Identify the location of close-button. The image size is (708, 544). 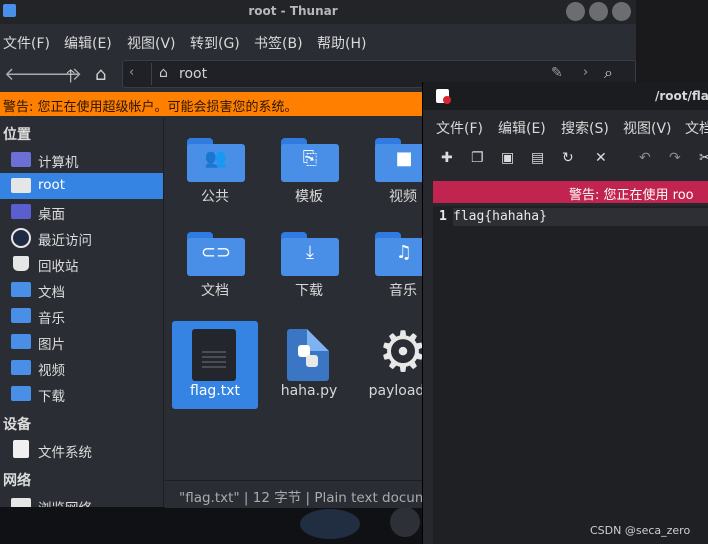
(621, 11).